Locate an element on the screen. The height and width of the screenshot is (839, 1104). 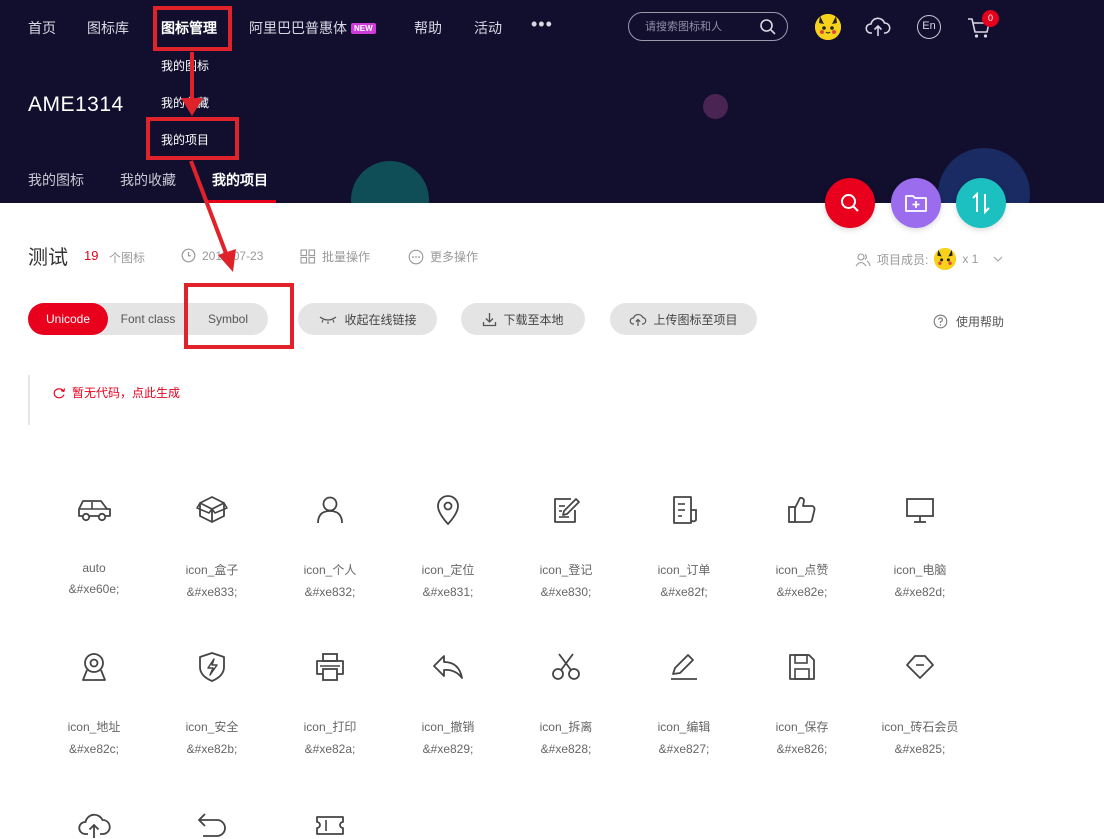
icon-card-box: icon_盒子 &#xe833; is located at coordinates (212, 546).